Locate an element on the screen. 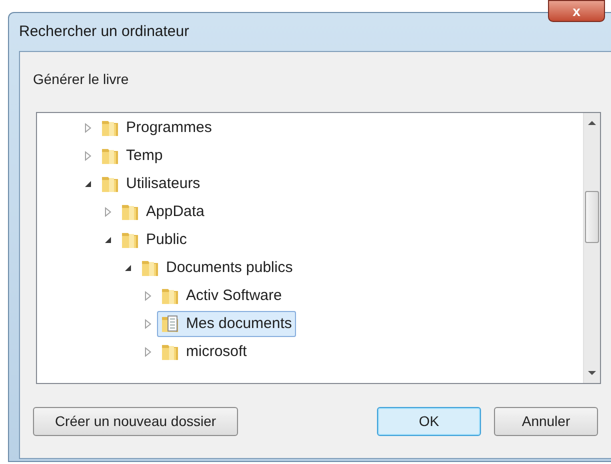  documents-folder-icon is located at coordinates (170, 324).